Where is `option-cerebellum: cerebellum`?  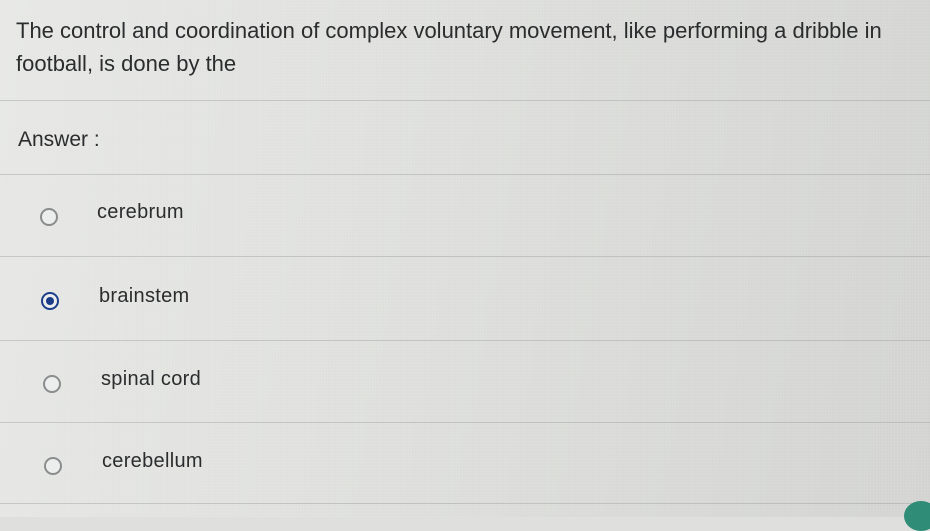
option-cerebellum: cerebellum is located at coordinates (465, 461).